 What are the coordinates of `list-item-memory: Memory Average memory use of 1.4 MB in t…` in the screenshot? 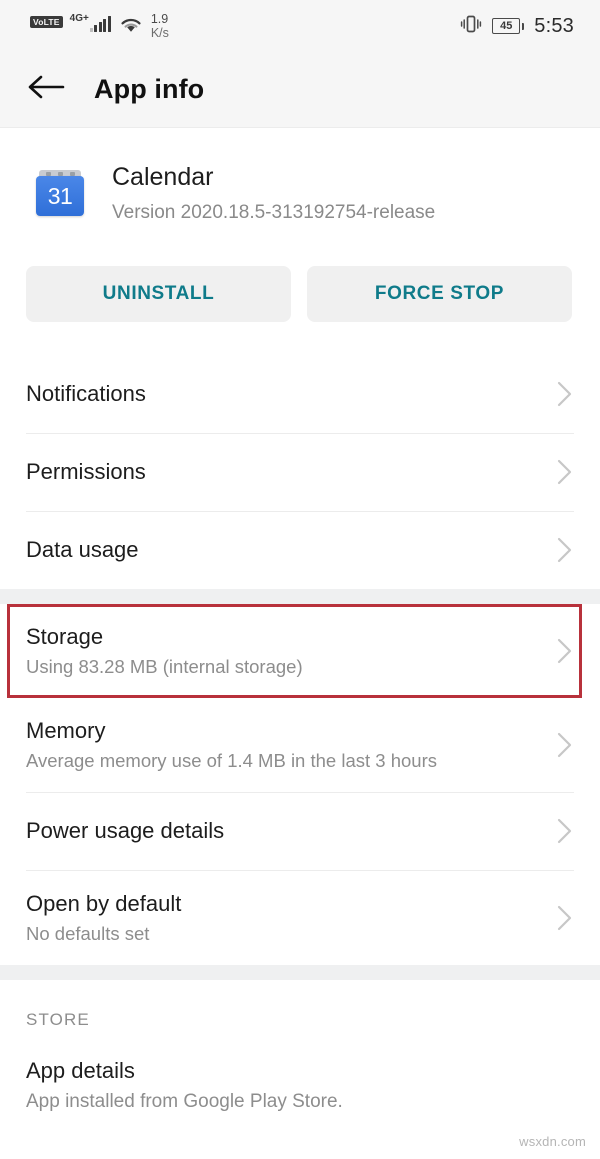 It's located at (300, 744).